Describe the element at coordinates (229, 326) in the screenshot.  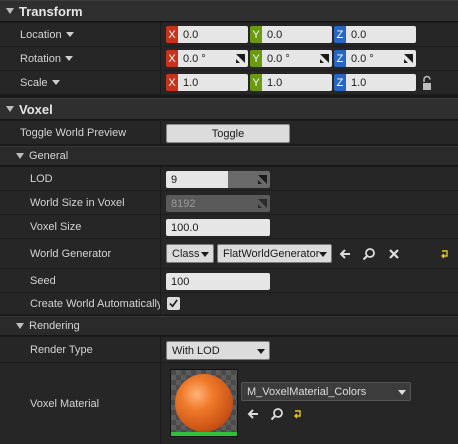
I see `rendering-subcategory-header: Rendering` at that location.